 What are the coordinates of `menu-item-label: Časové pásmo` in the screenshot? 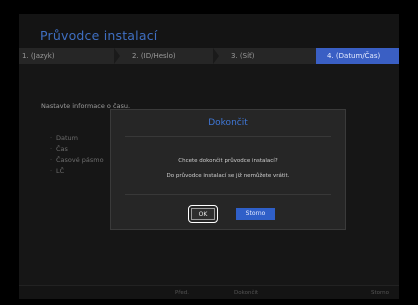 It's located at (80, 160).